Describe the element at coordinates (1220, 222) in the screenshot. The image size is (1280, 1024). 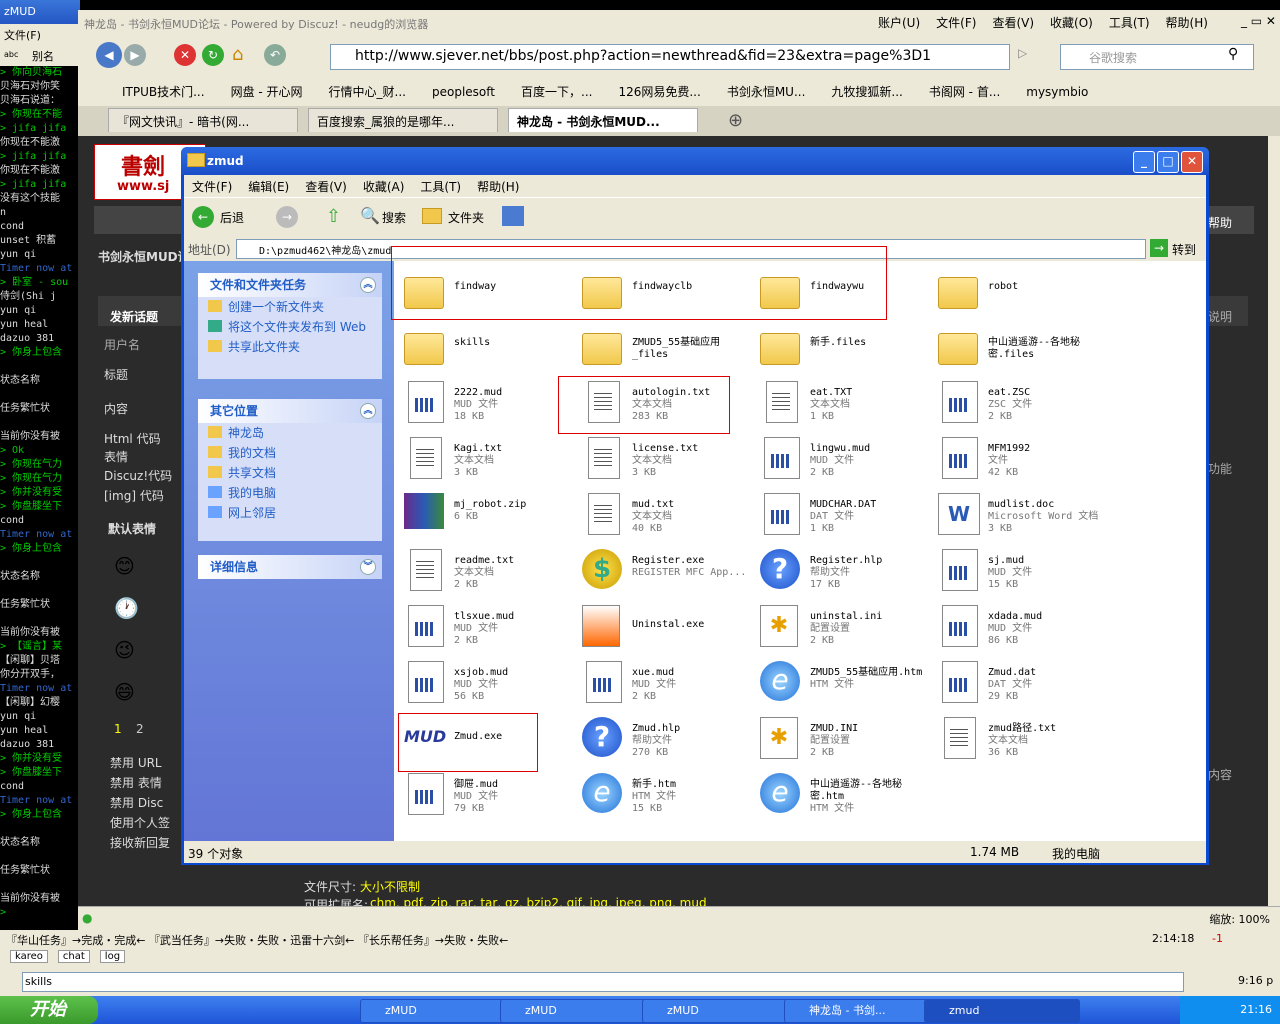
I see `help-link: 帮助` at that location.